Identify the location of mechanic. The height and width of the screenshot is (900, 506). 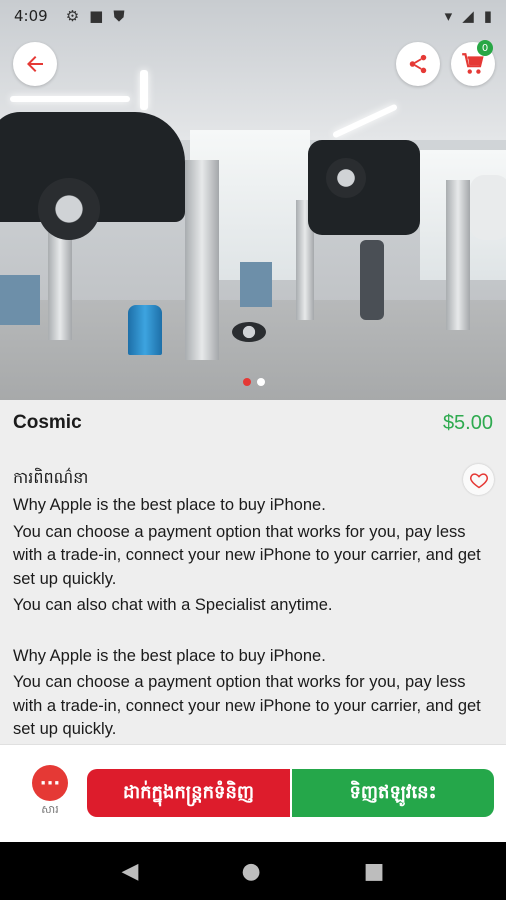
(372, 280).